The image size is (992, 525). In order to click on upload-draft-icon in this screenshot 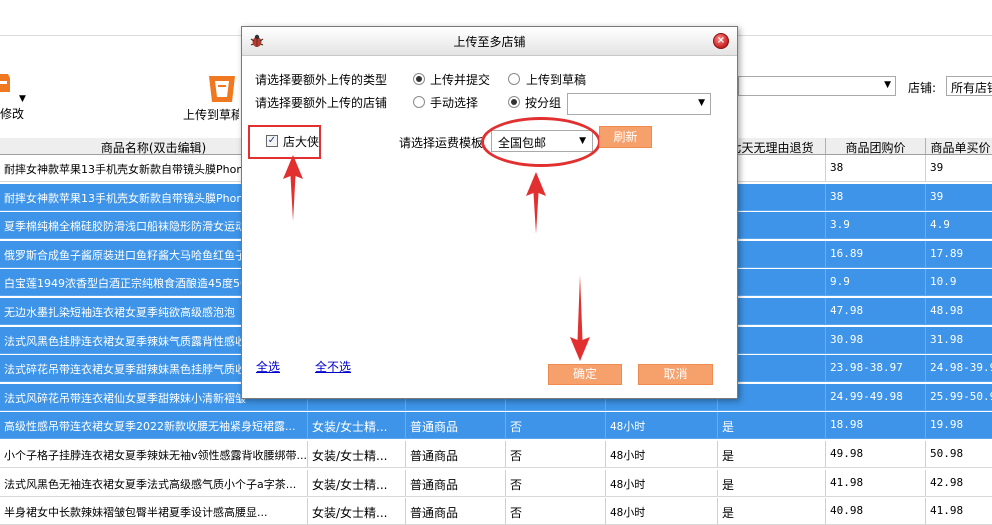, I will do `click(222, 88)`.